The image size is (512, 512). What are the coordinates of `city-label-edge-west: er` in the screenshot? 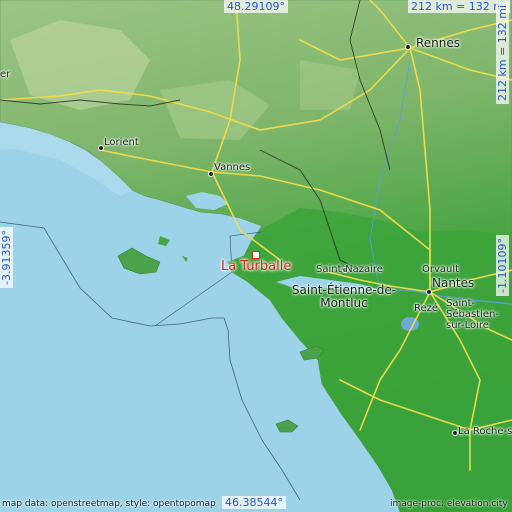 It's located at (5, 74).